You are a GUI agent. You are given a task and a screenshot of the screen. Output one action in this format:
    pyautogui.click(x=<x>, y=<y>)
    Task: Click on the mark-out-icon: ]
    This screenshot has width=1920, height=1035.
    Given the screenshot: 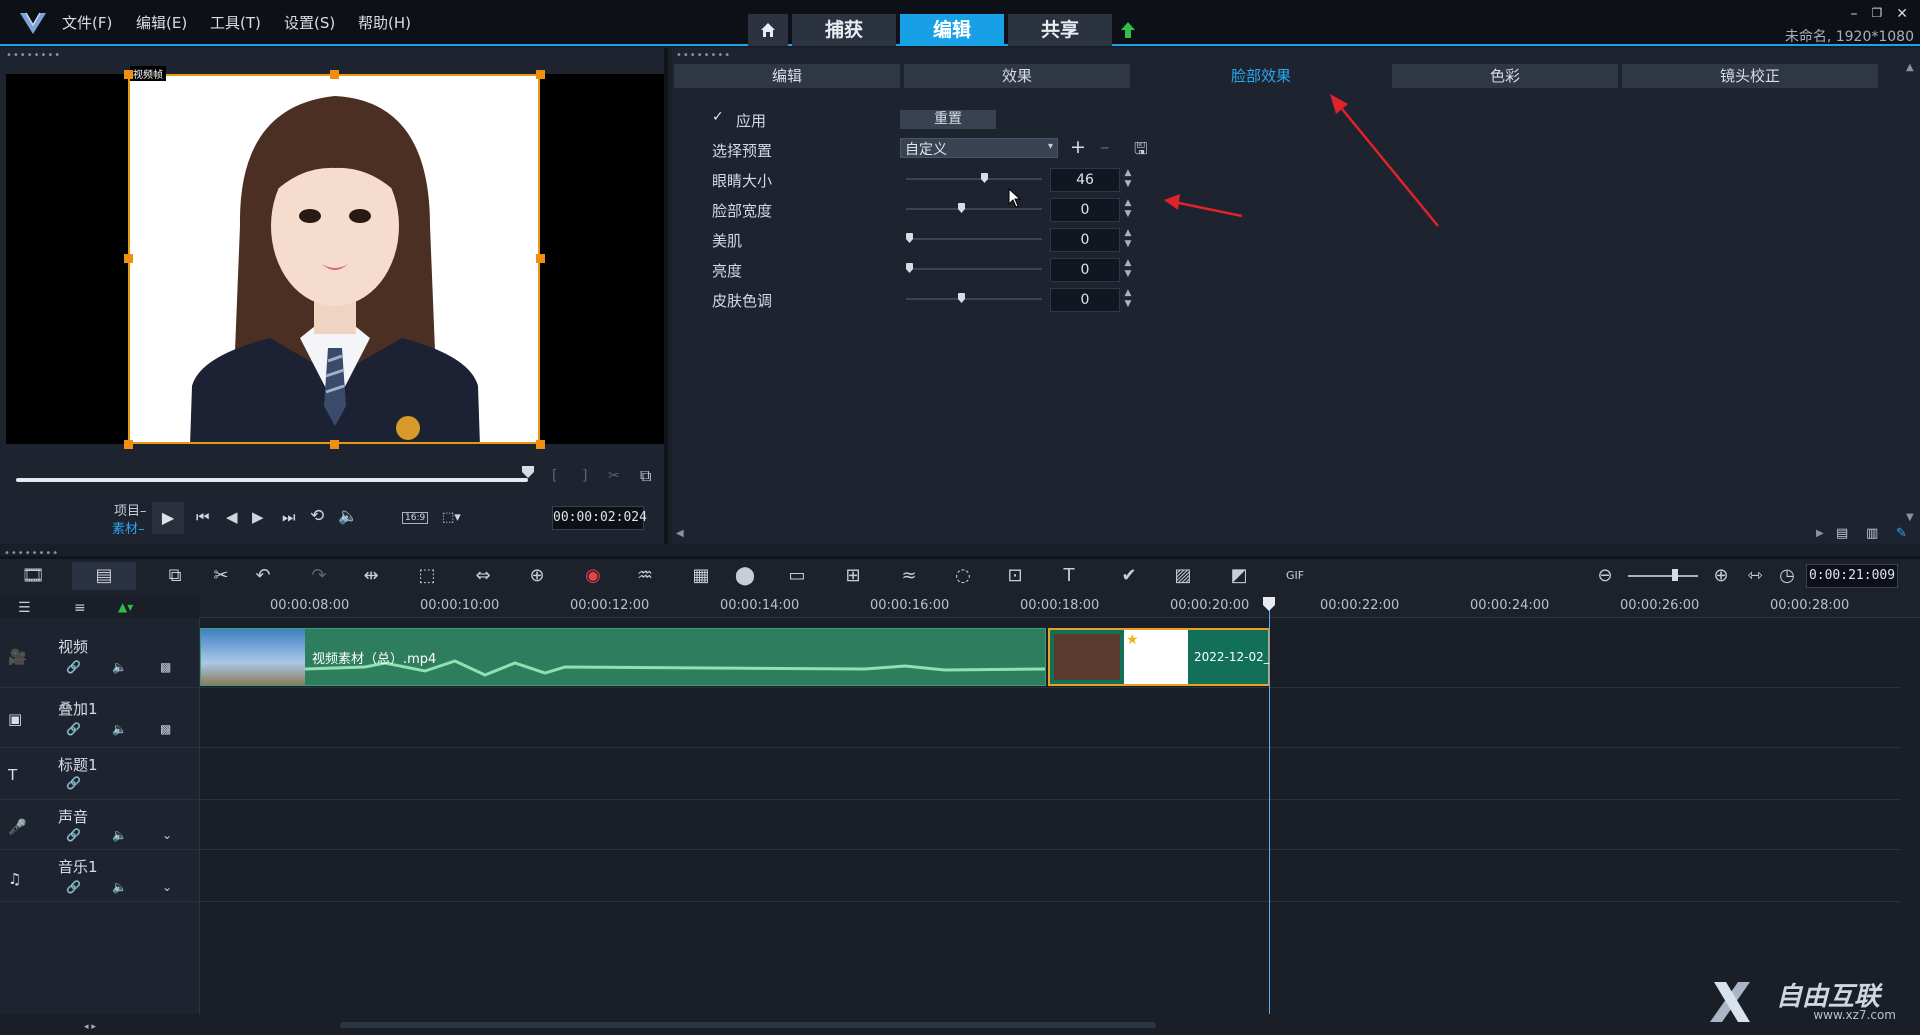 What is the action you would take?
    pyautogui.click(x=584, y=476)
    